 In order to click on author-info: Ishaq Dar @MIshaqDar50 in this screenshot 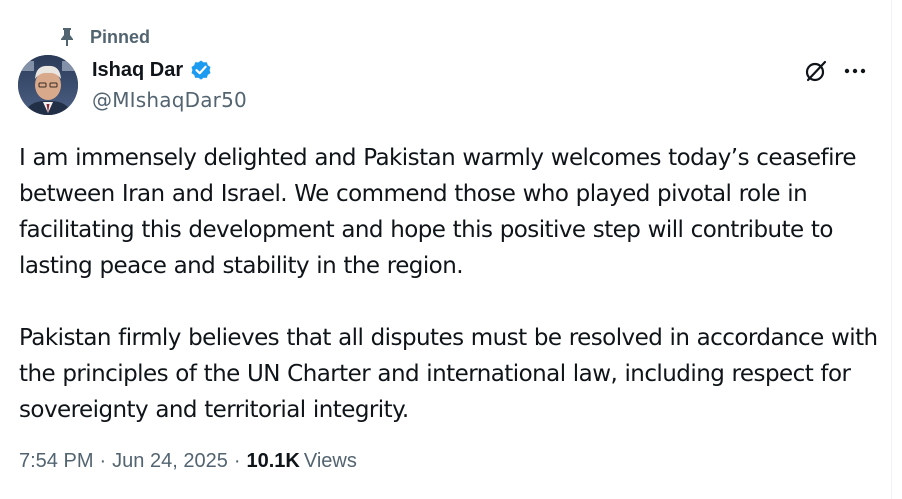, I will do `click(169, 84)`.